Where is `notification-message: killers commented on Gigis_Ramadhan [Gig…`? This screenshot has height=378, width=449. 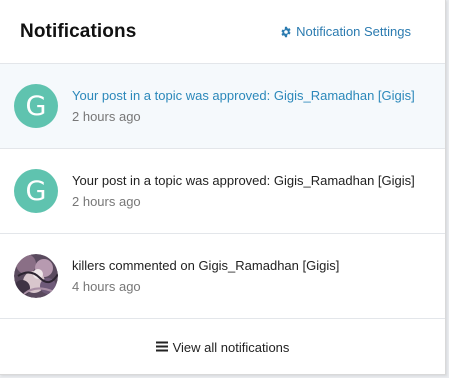
notification-message: killers commented on Gigis_Ramadhan [Gig… is located at coordinates (206, 265).